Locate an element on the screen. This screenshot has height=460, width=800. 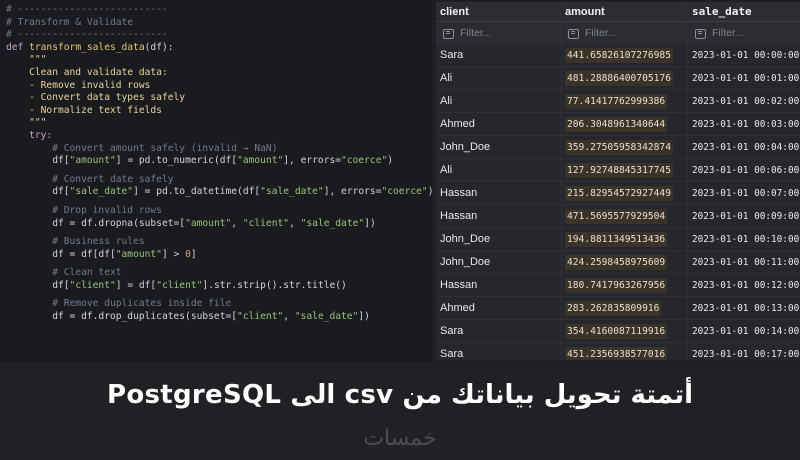
amount-value: 481.28886400705176 is located at coordinates (619, 78).